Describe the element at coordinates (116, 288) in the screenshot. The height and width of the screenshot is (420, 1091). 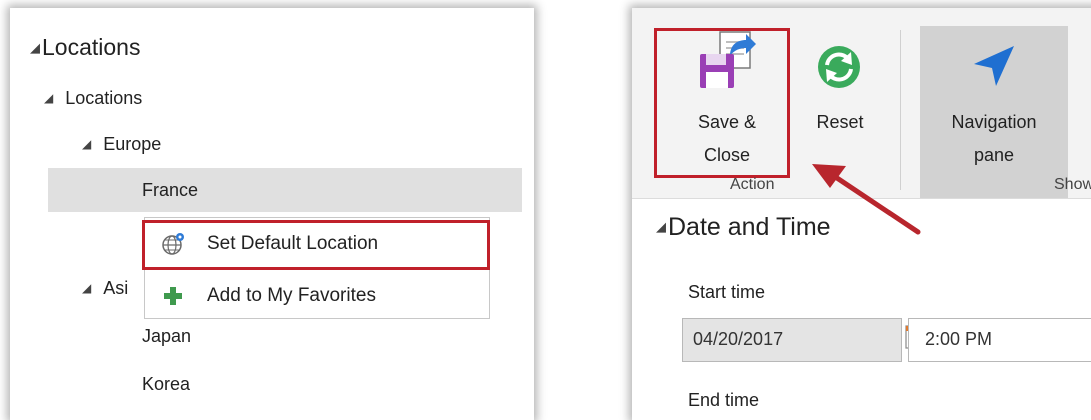
I see `tree-node-label: Asi` at that location.